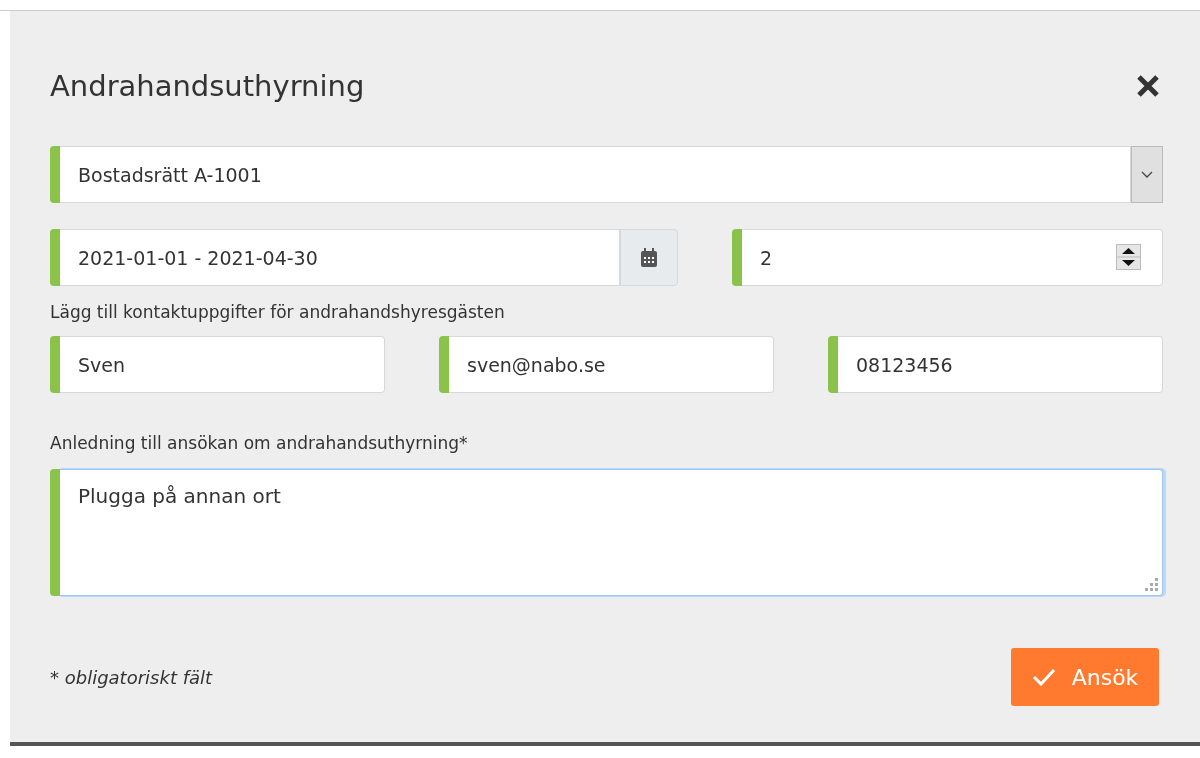 Image resolution: width=1200 pixels, height=758 pixels. Describe the element at coordinates (611, 364) in the screenshot. I see `input-field: sven@nabo.se` at that location.